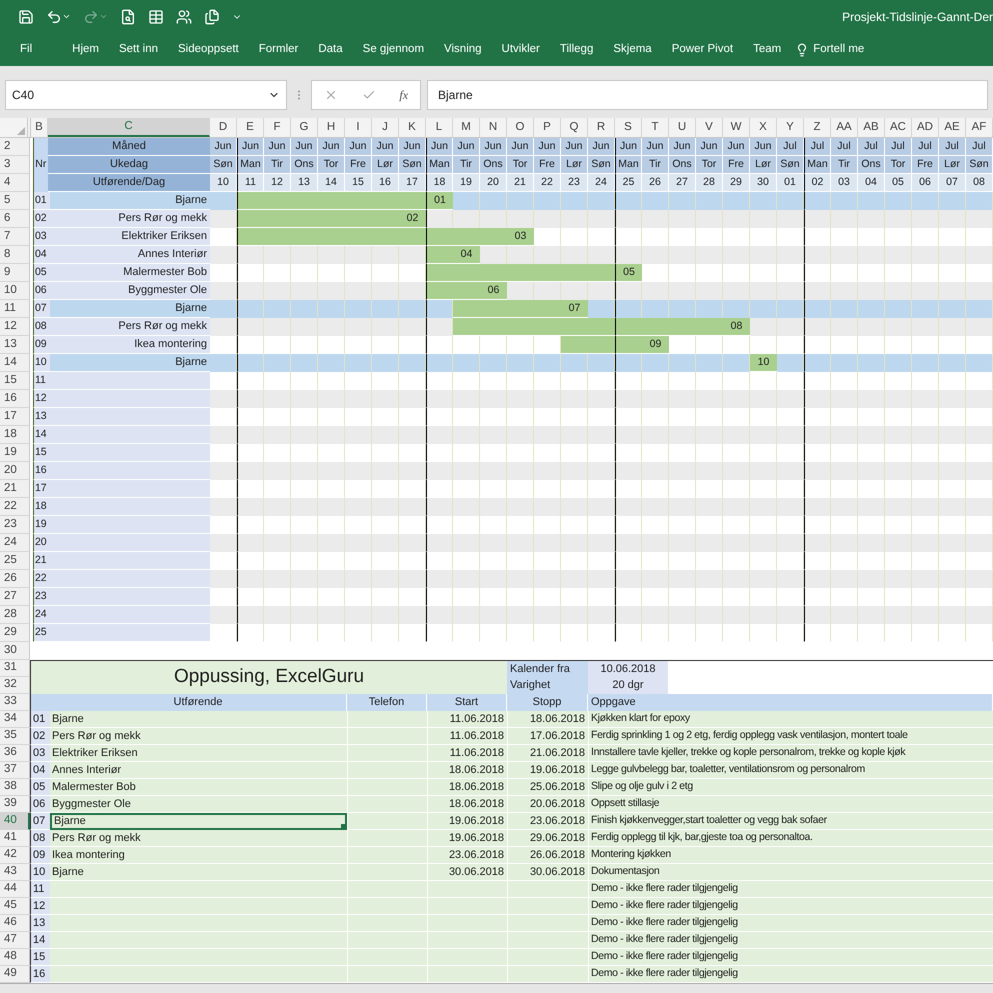 The height and width of the screenshot is (993, 993). Describe the element at coordinates (66, 16) in the screenshot. I see `caret-icon` at that location.